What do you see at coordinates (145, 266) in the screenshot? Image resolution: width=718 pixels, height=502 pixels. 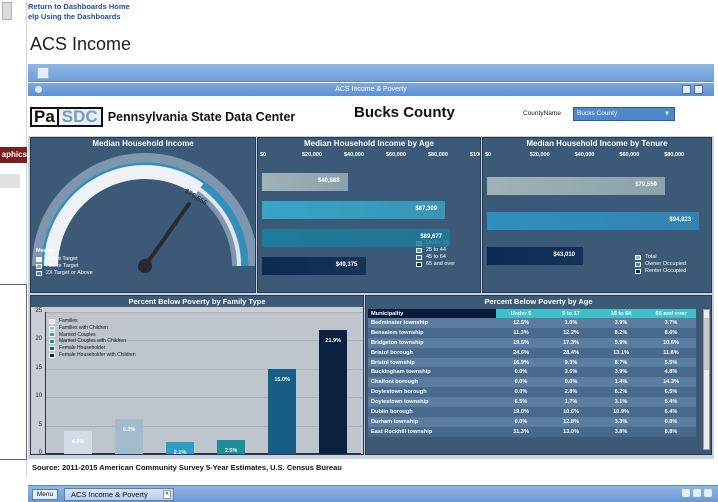 I see `gauge-hub` at bounding box center [145, 266].